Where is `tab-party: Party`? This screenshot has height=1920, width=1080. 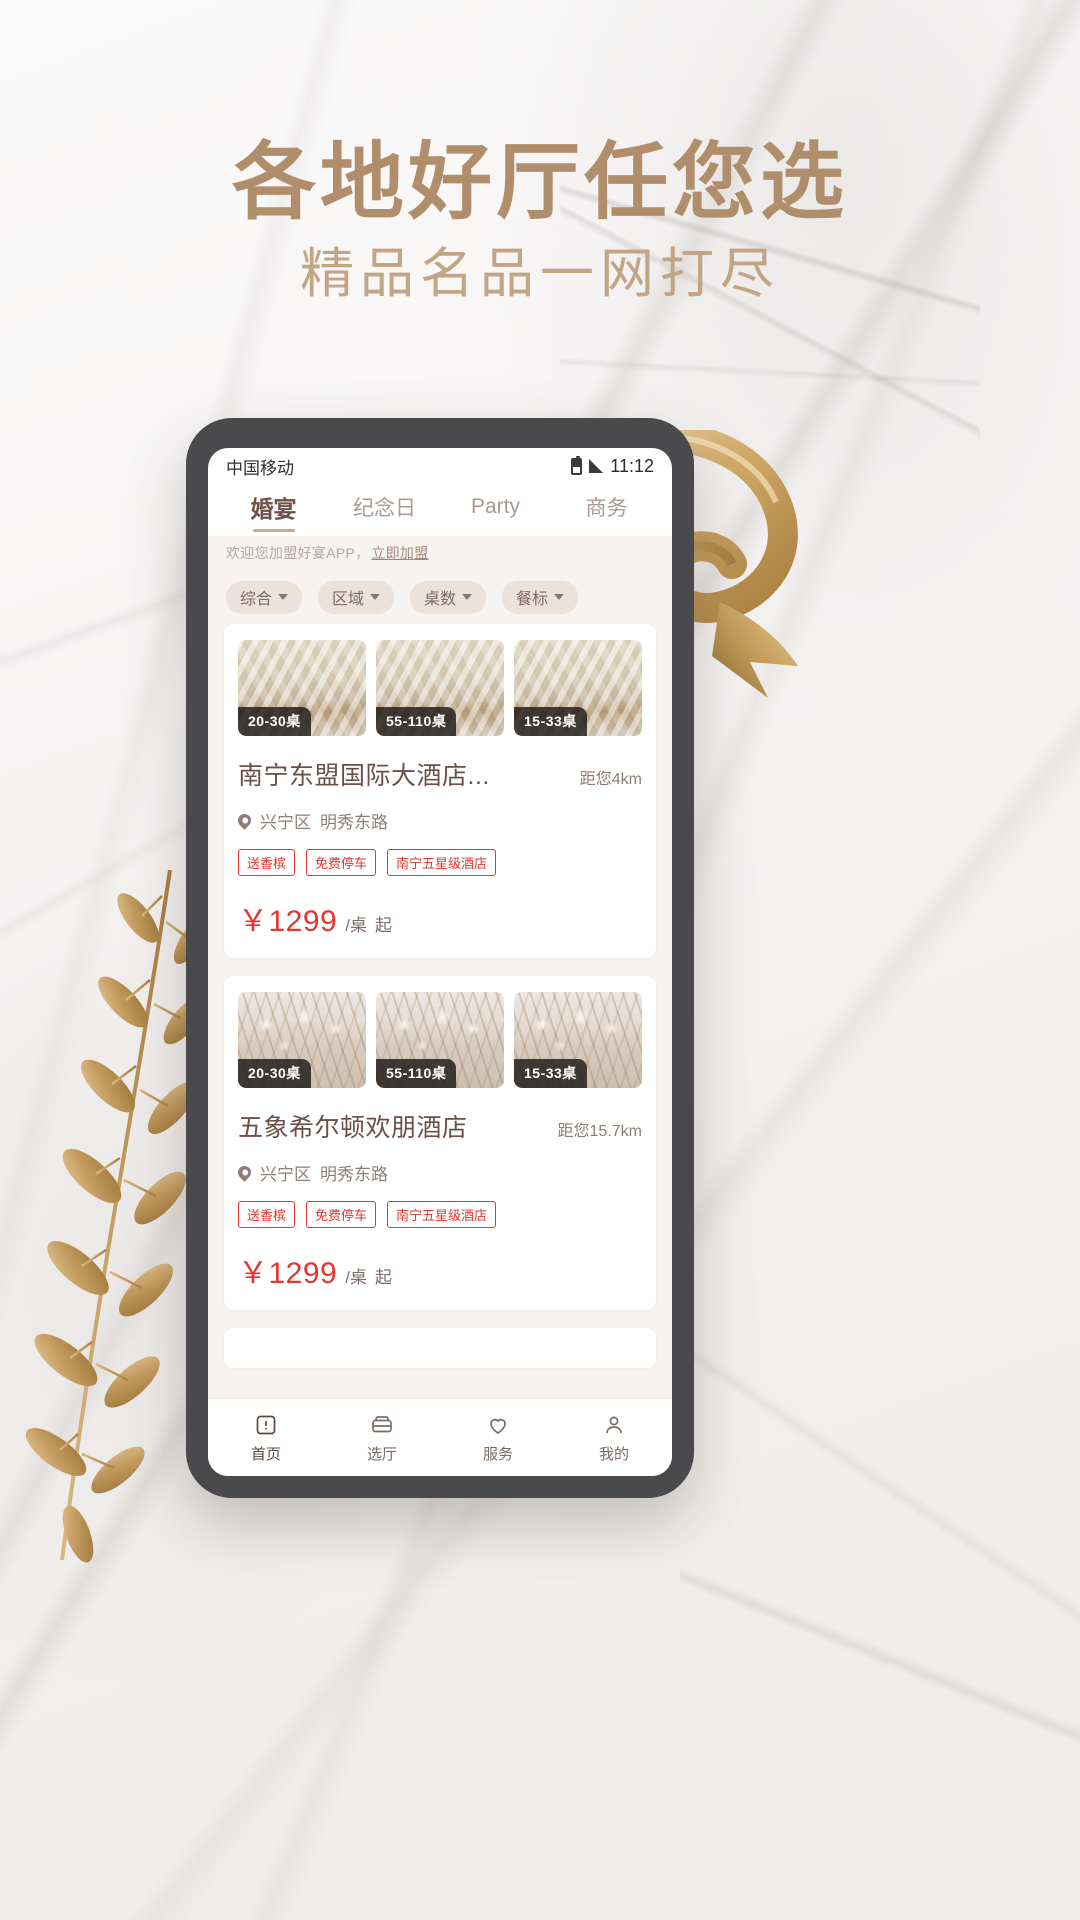
tab-party: Party is located at coordinates (495, 510).